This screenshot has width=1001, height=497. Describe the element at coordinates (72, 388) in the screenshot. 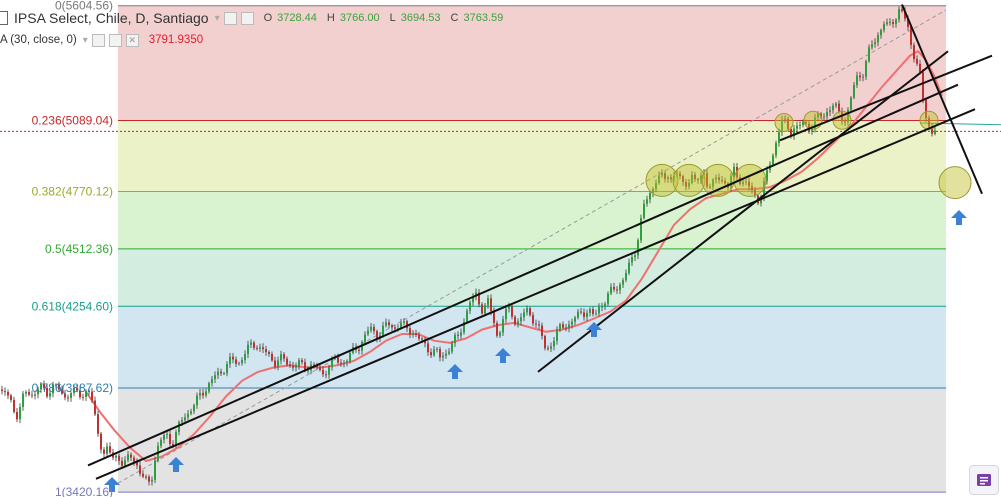

I see `fib-label-0.786: 0.786(3887.62)` at that location.